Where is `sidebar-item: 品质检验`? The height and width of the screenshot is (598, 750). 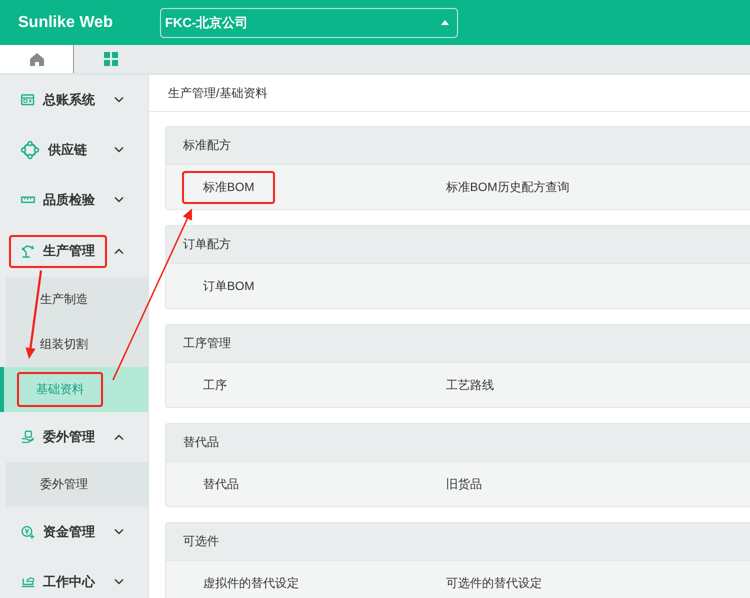 sidebar-item: 品质检验 is located at coordinates (74, 200).